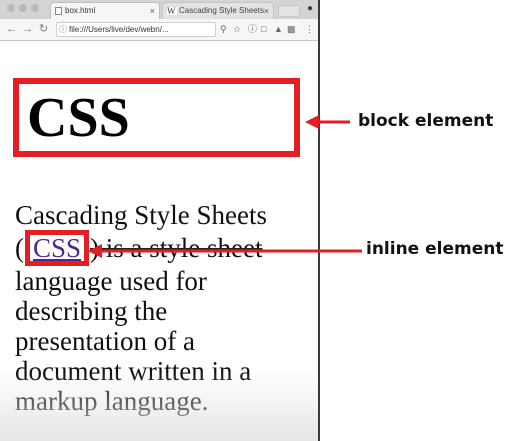 The image size is (525, 441). What do you see at coordinates (426, 121) in the screenshot?
I see `block-element-label: block element` at bounding box center [426, 121].